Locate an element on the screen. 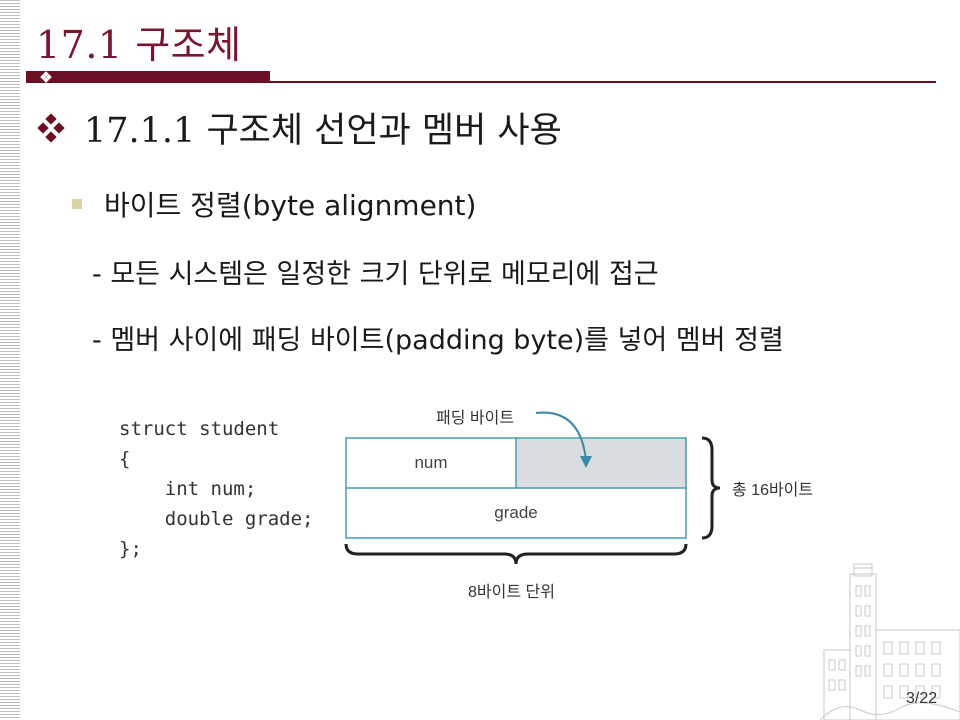 The width and height of the screenshot is (960, 720). building-sketch-icon is located at coordinates (890, 641).